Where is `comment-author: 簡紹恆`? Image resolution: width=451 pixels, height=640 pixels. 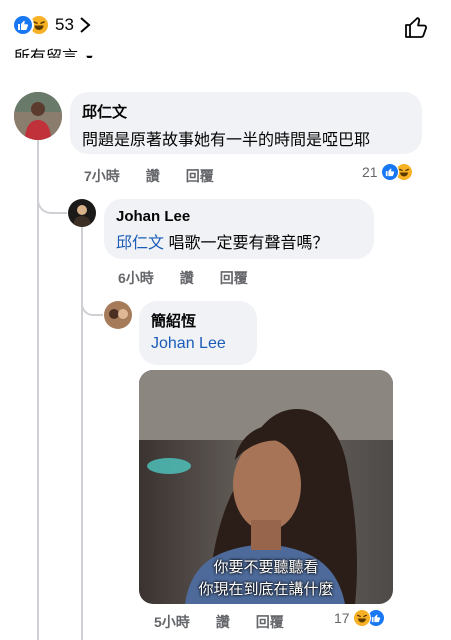
comment-author: 簡紹恆 is located at coordinates (198, 320).